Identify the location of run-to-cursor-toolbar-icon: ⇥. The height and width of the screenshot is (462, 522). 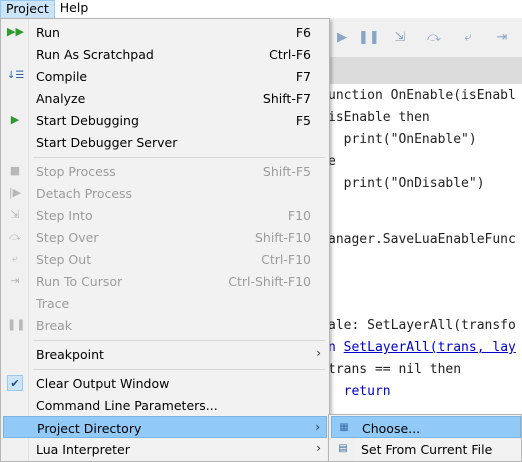
(502, 38).